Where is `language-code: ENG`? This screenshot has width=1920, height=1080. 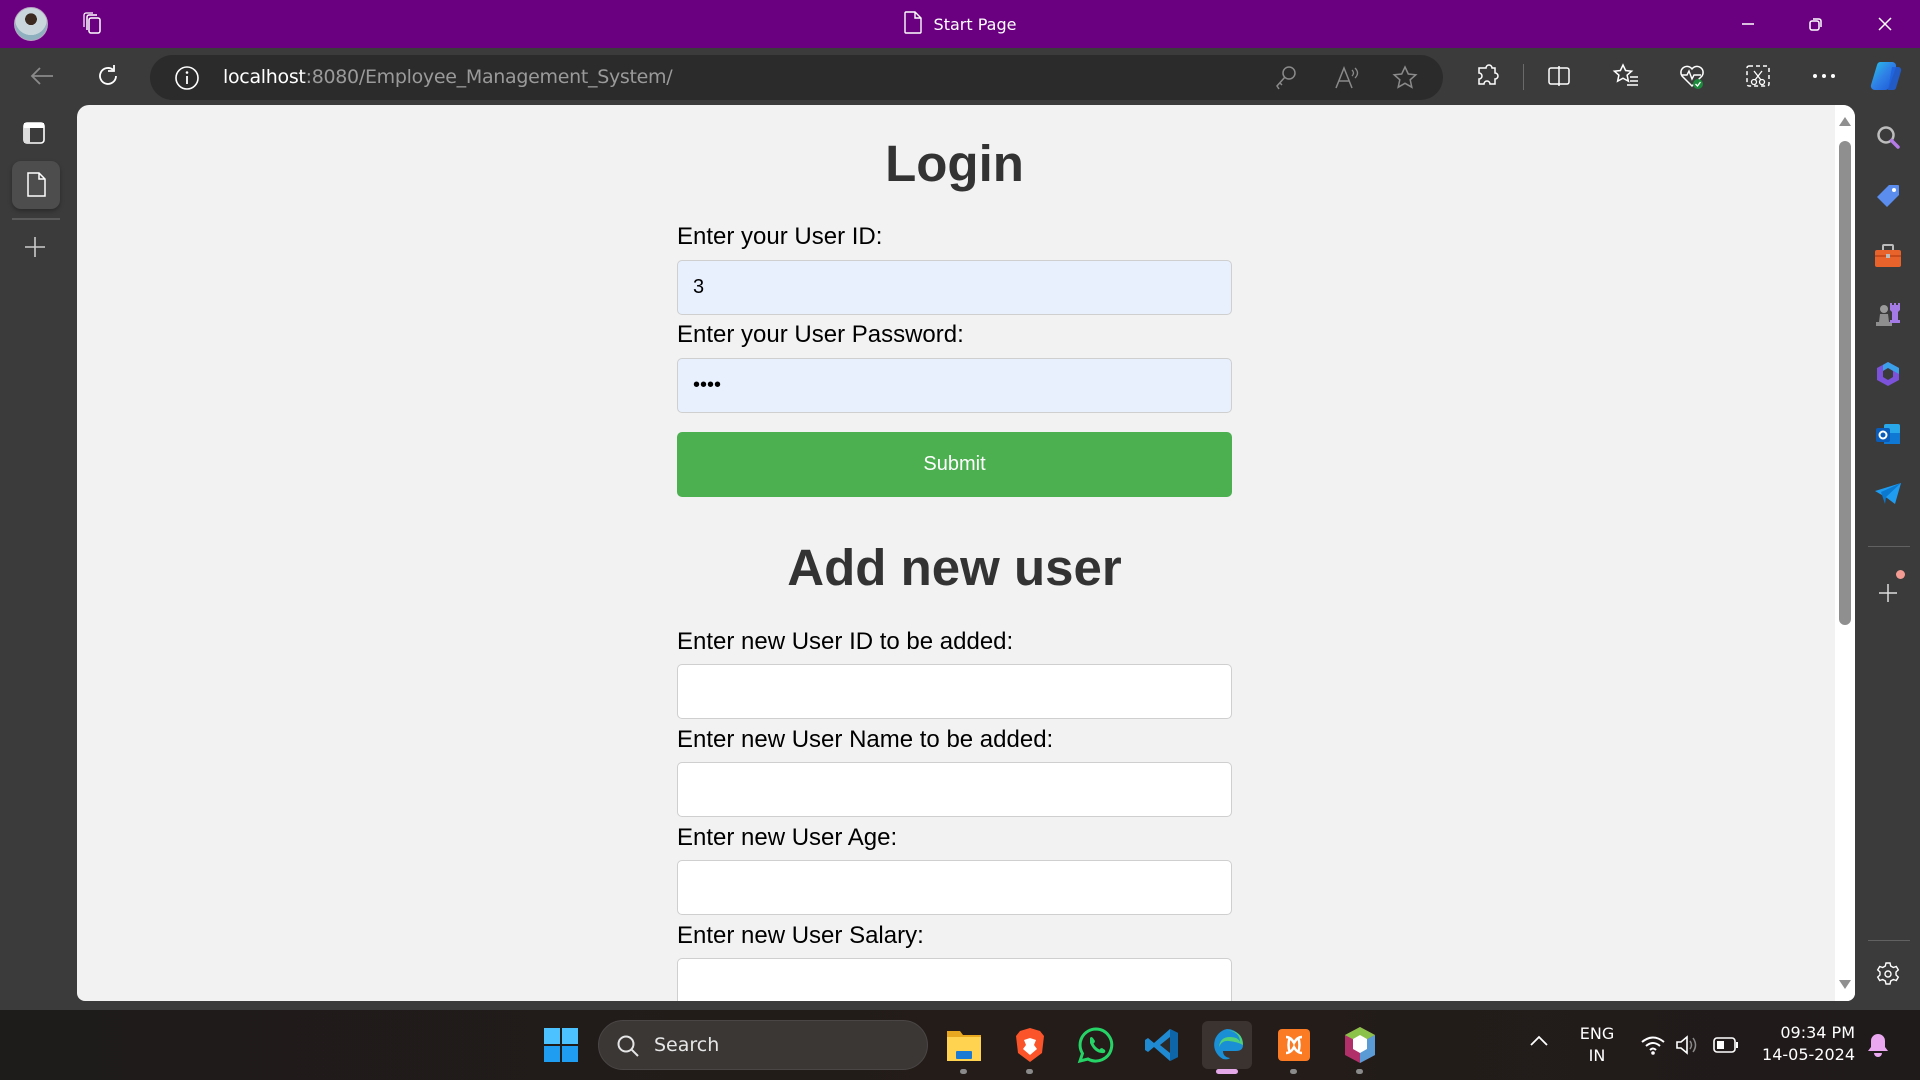 language-code: ENG is located at coordinates (1597, 1033).